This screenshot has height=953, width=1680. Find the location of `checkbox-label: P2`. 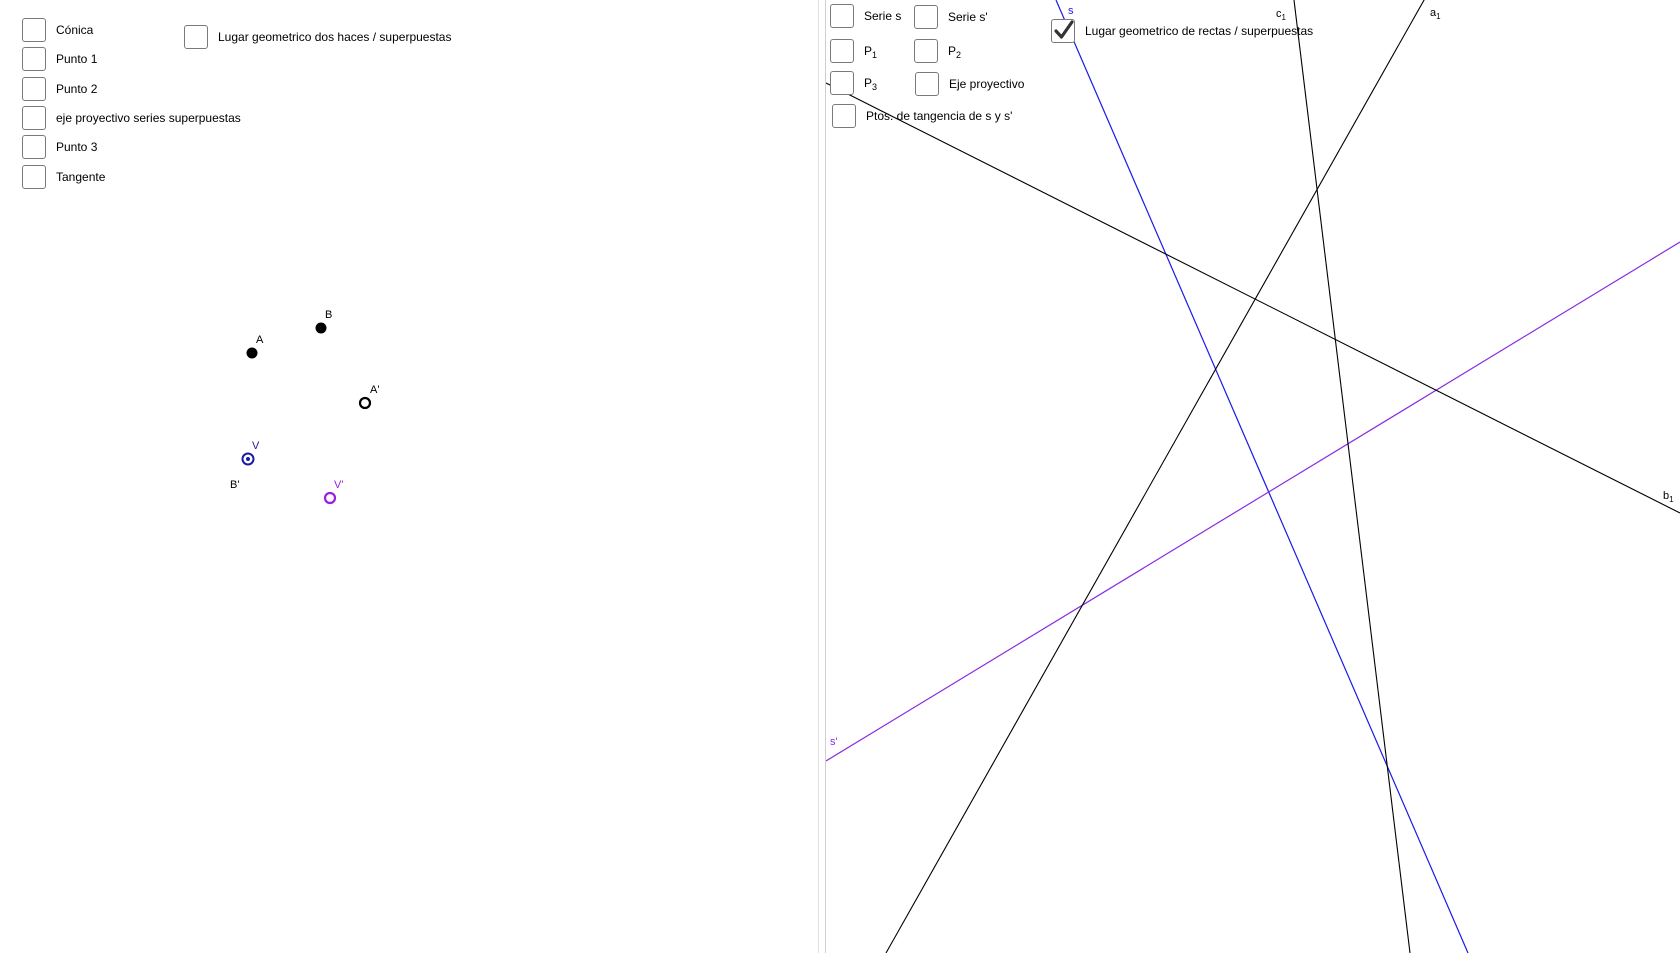

checkbox-label: P2 is located at coordinates (955, 52).